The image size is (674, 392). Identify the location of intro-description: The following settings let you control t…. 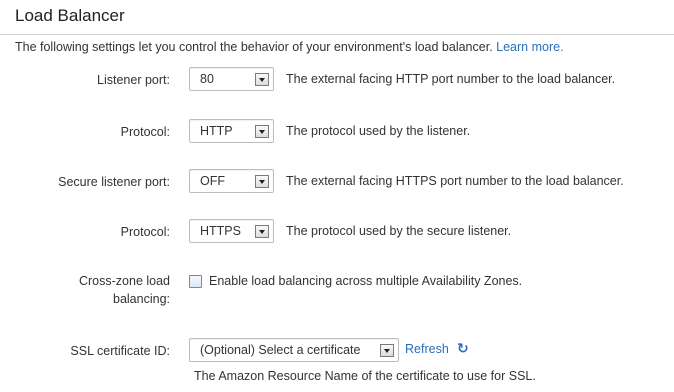
(254, 47).